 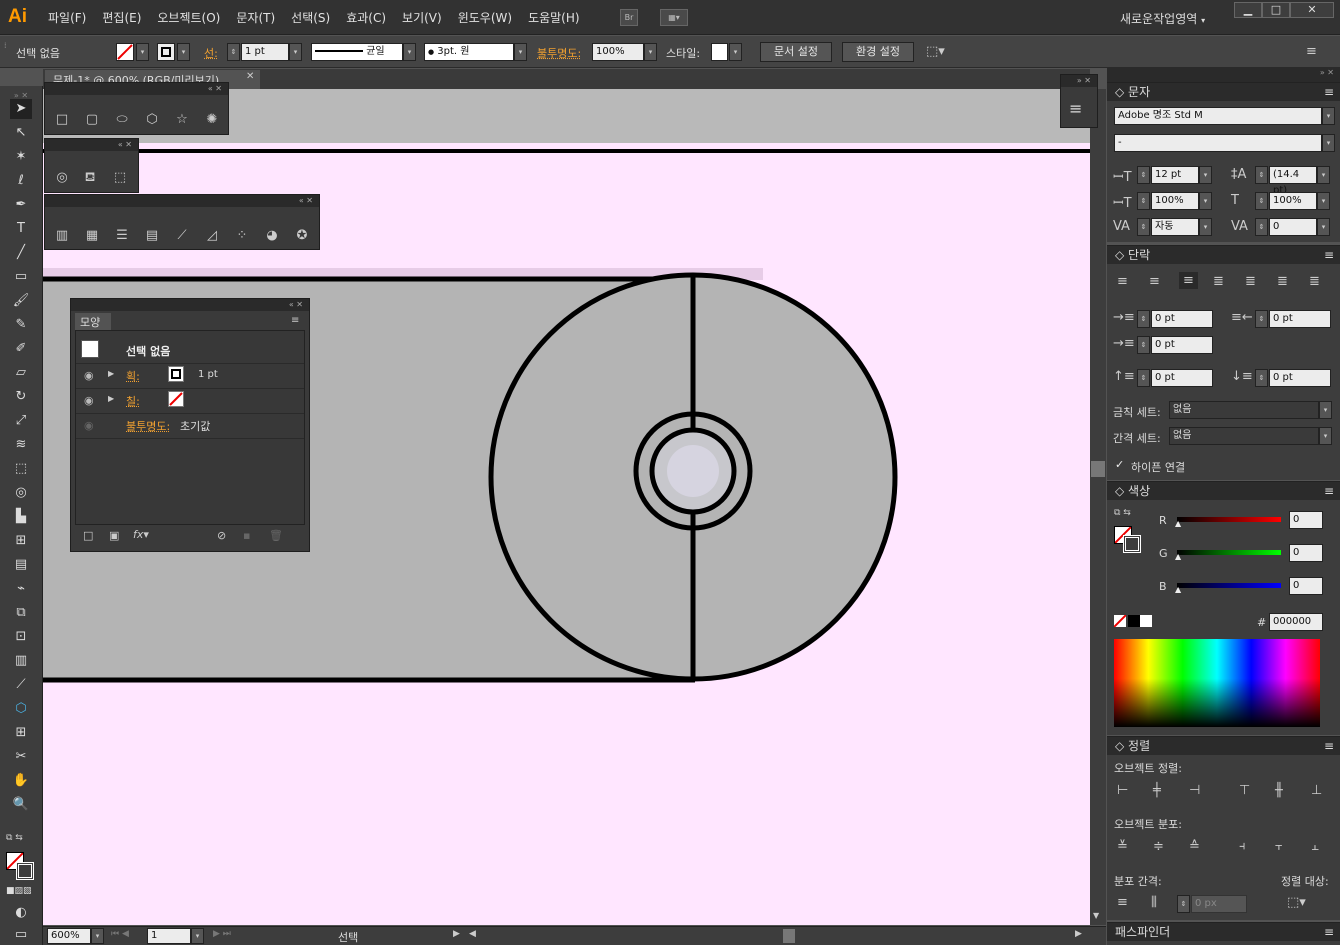 What do you see at coordinates (878, 52) in the screenshot?
I see `preferences-button: 환경 설정` at bounding box center [878, 52].